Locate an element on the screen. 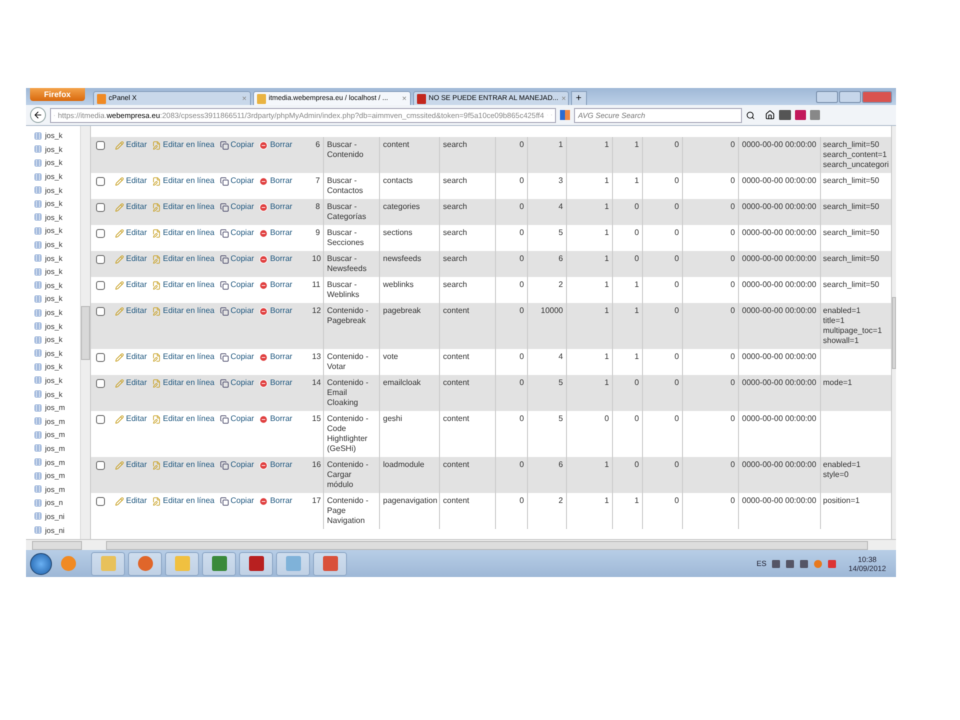 Image resolution: width=960 pixels, height=720 pixels. maximize-button is located at coordinates (850, 96).